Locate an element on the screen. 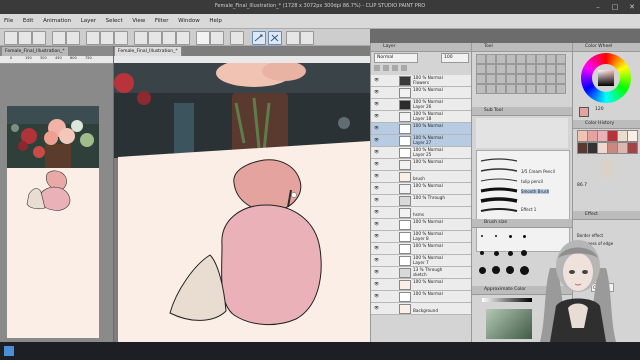 The height and width of the screenshot is (360, 640). approx-color-grid is located at coordinates (509, 324).